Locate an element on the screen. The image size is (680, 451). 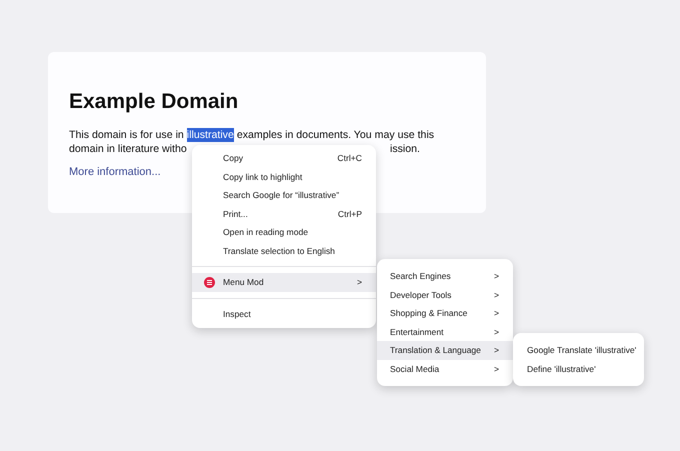
selected-text: illustrative is located at coordinates (210, 135).